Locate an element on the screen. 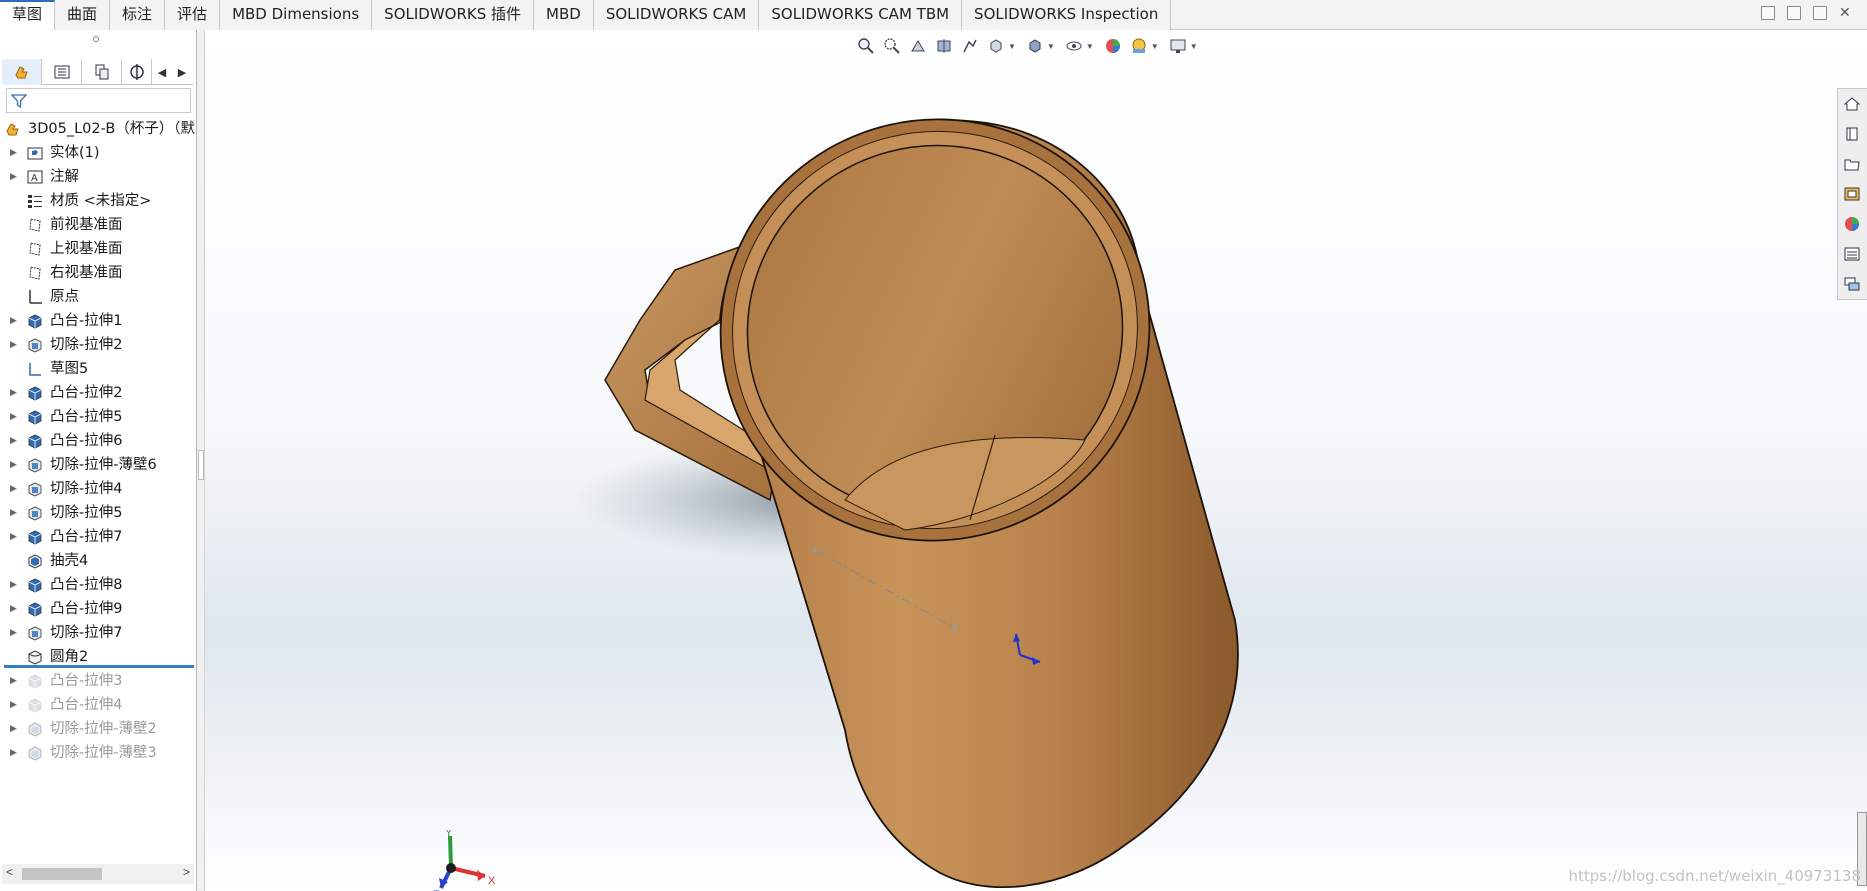  close-window-icon: ✕ is located at coordinates (1846, 12).